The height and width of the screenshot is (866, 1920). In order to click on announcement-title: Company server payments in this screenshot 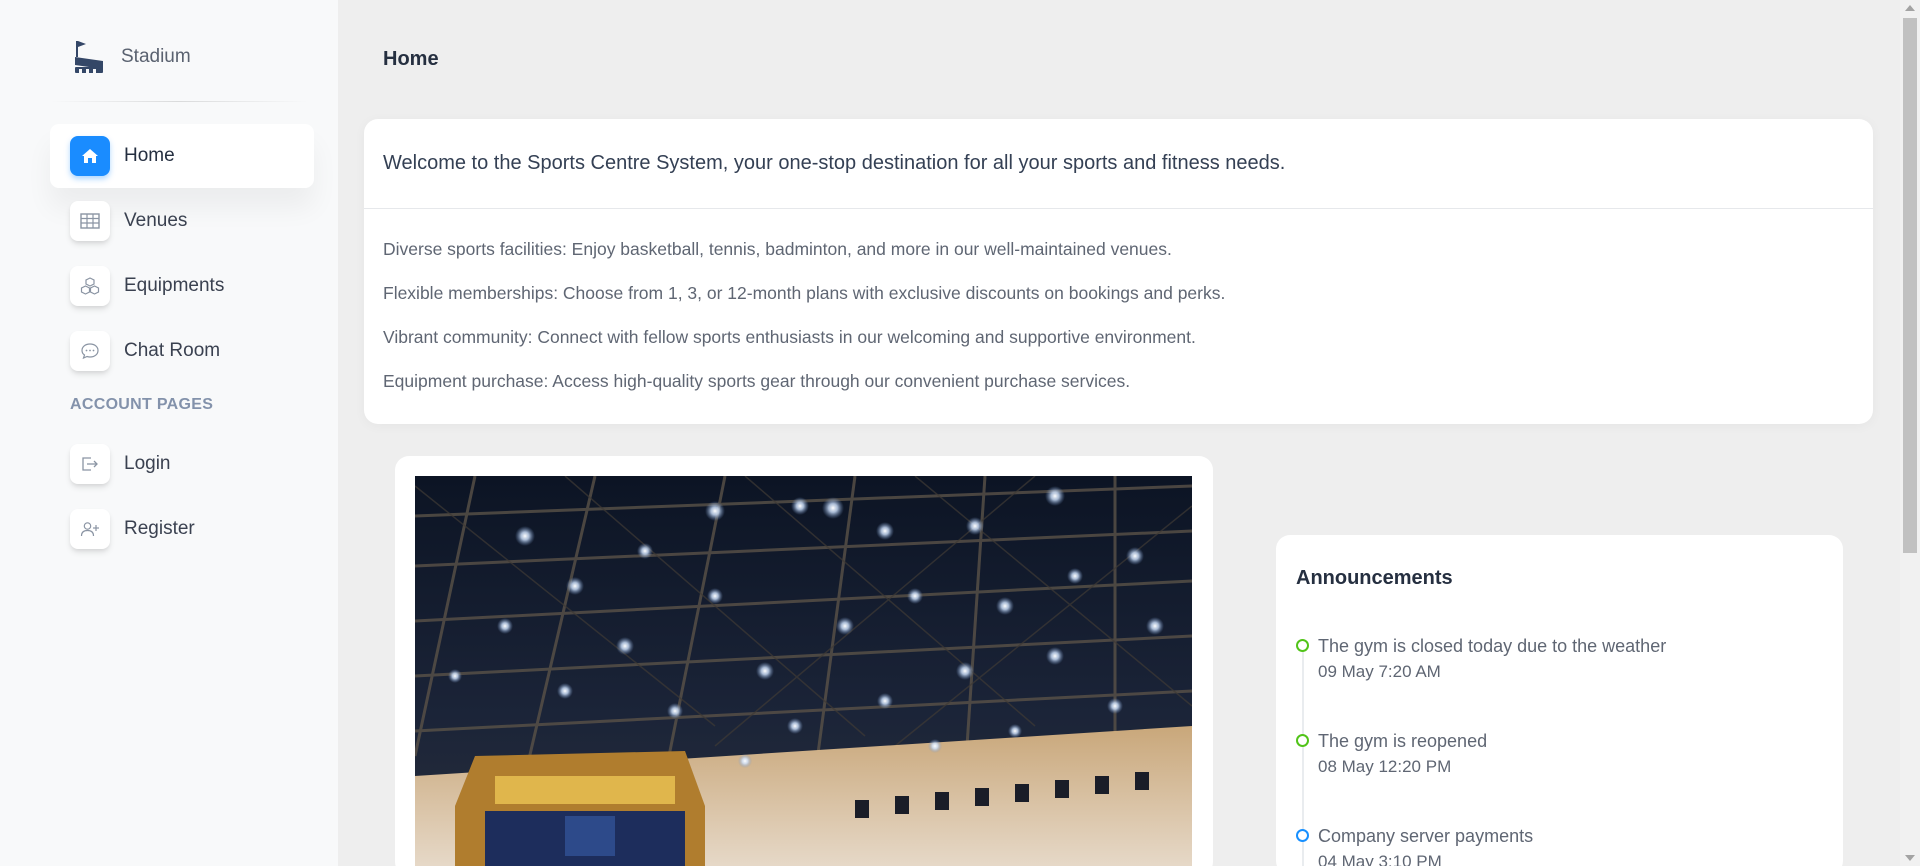, I will do `click(1426, 836)`.